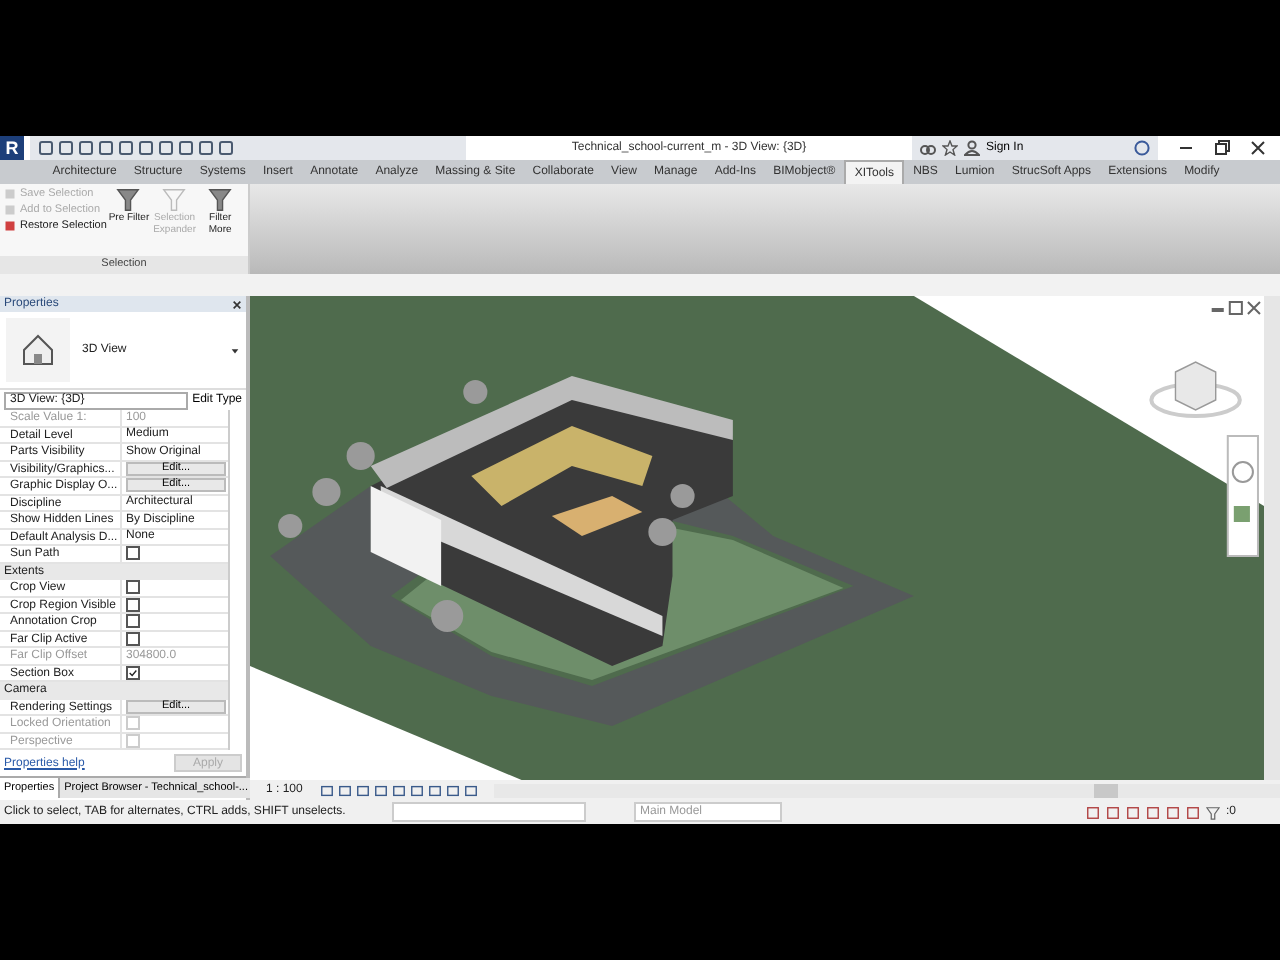 This screenshot has width=1280, height=960. Describe the element at coordinates (38, 350) in the screenshot. I see `house-icon` at that location.